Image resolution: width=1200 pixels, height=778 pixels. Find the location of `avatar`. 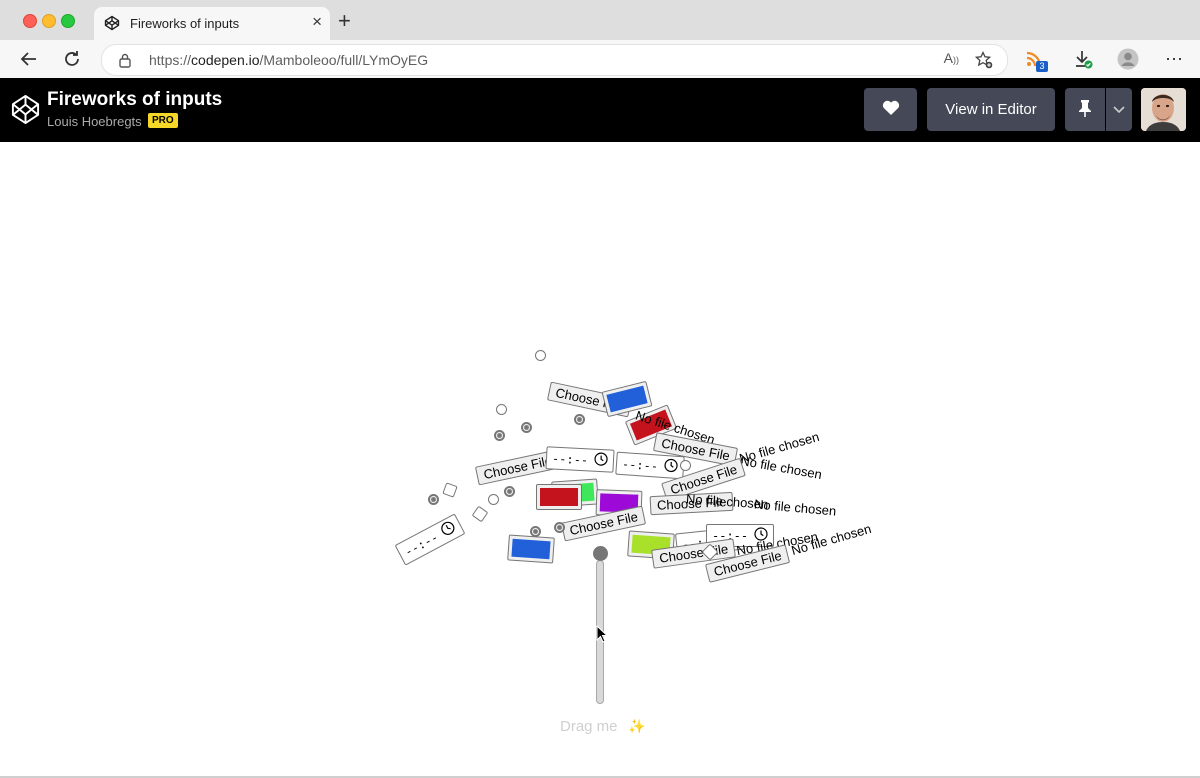

avatar is located at coordinates (1163, 109).